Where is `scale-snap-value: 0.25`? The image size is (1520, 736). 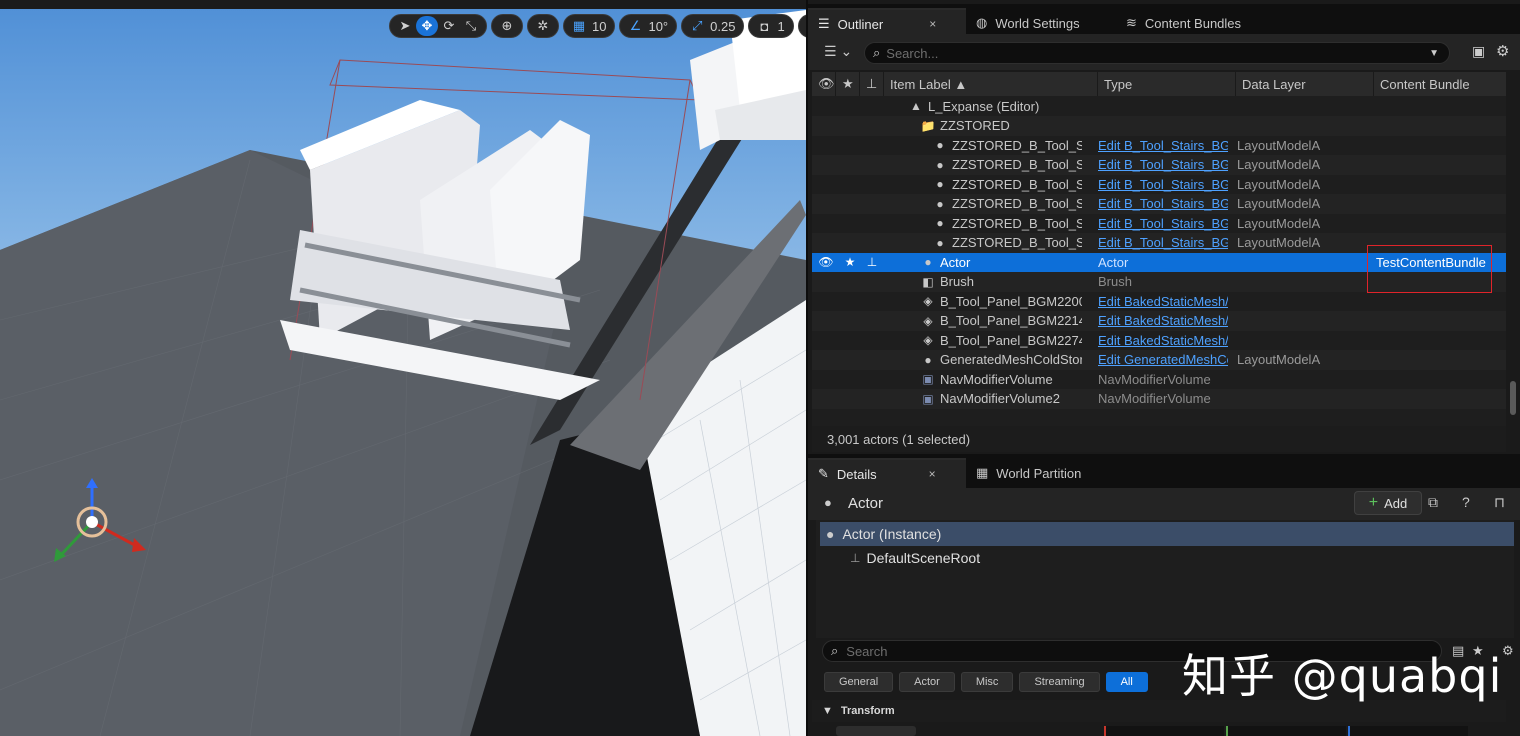 scale-snap-value: 0.25 is located at coordinates (723, 26).